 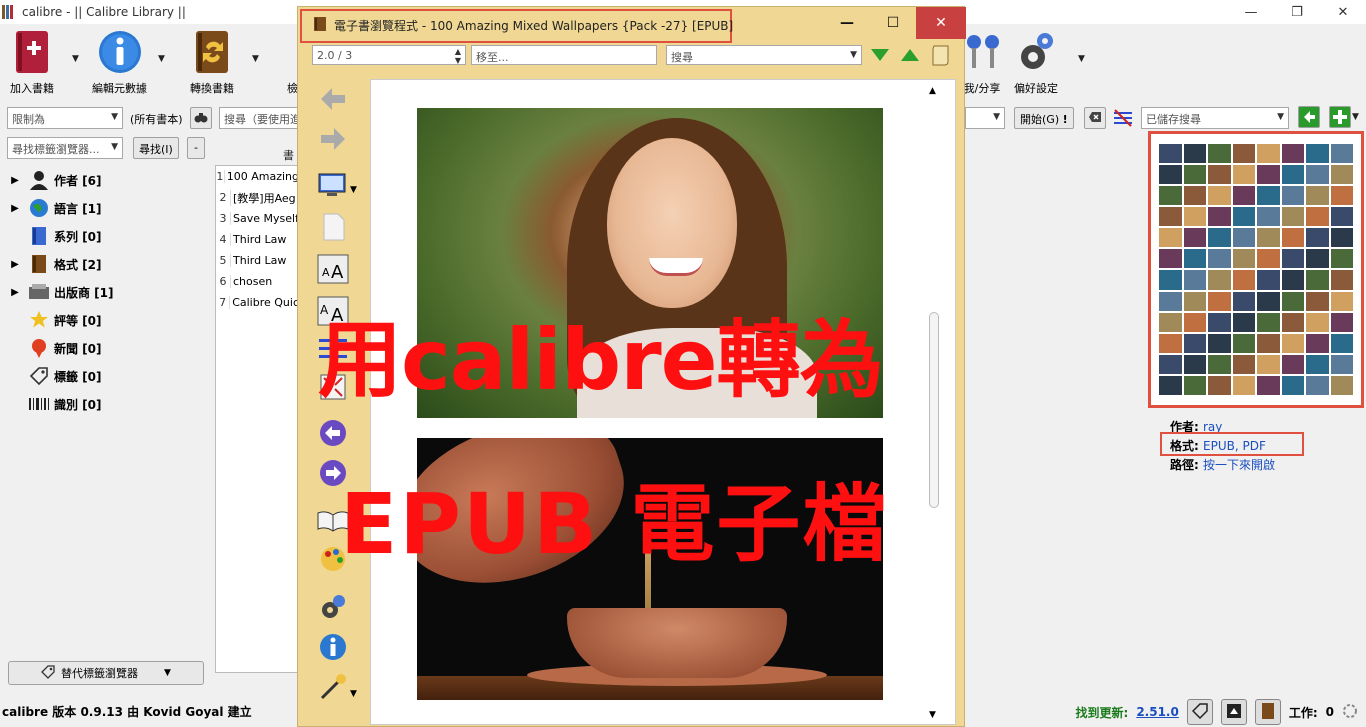 What do you see at coordinates (764, 55) in the screenshot?
I see `viewer-search-combo: 搜尋 ▼` at bounding box center [764, 55].